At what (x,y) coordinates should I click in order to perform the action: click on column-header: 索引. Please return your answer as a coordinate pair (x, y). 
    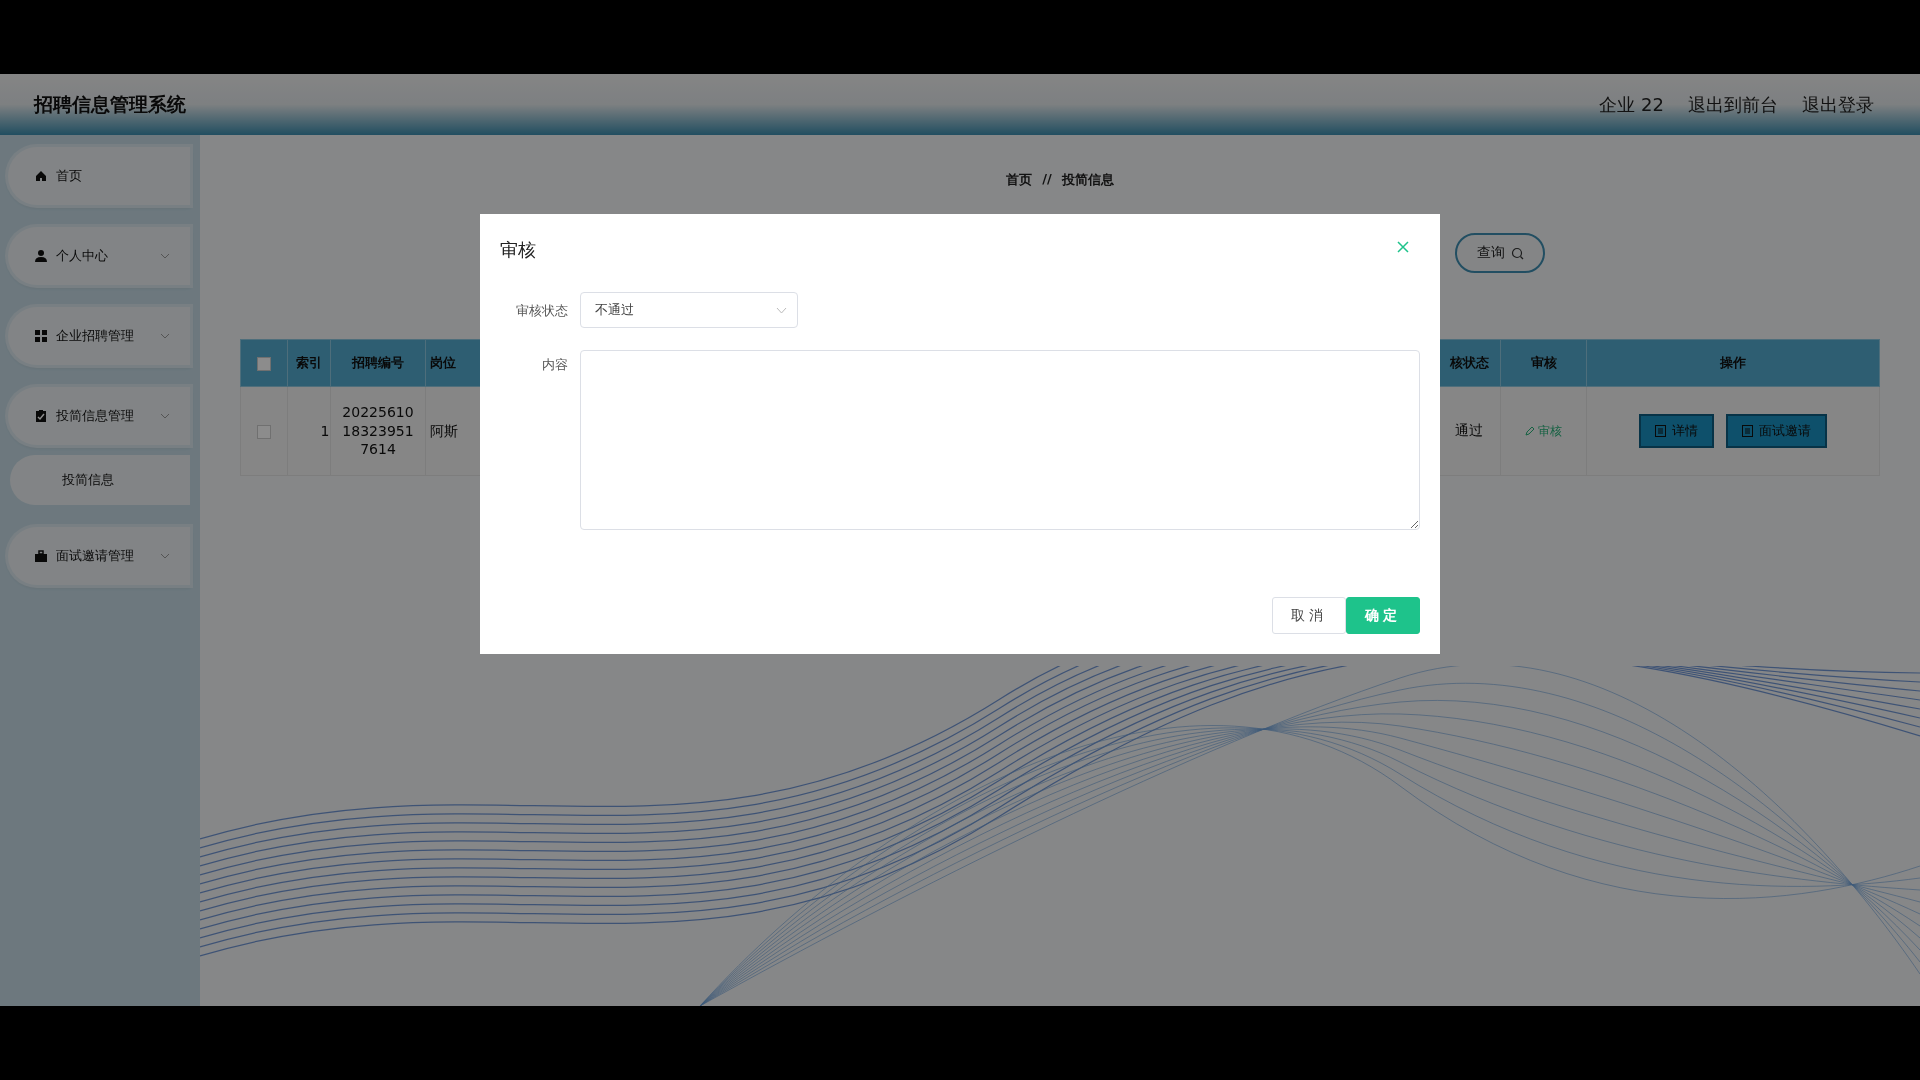
    Looking at the image, I should click on (309, 362).